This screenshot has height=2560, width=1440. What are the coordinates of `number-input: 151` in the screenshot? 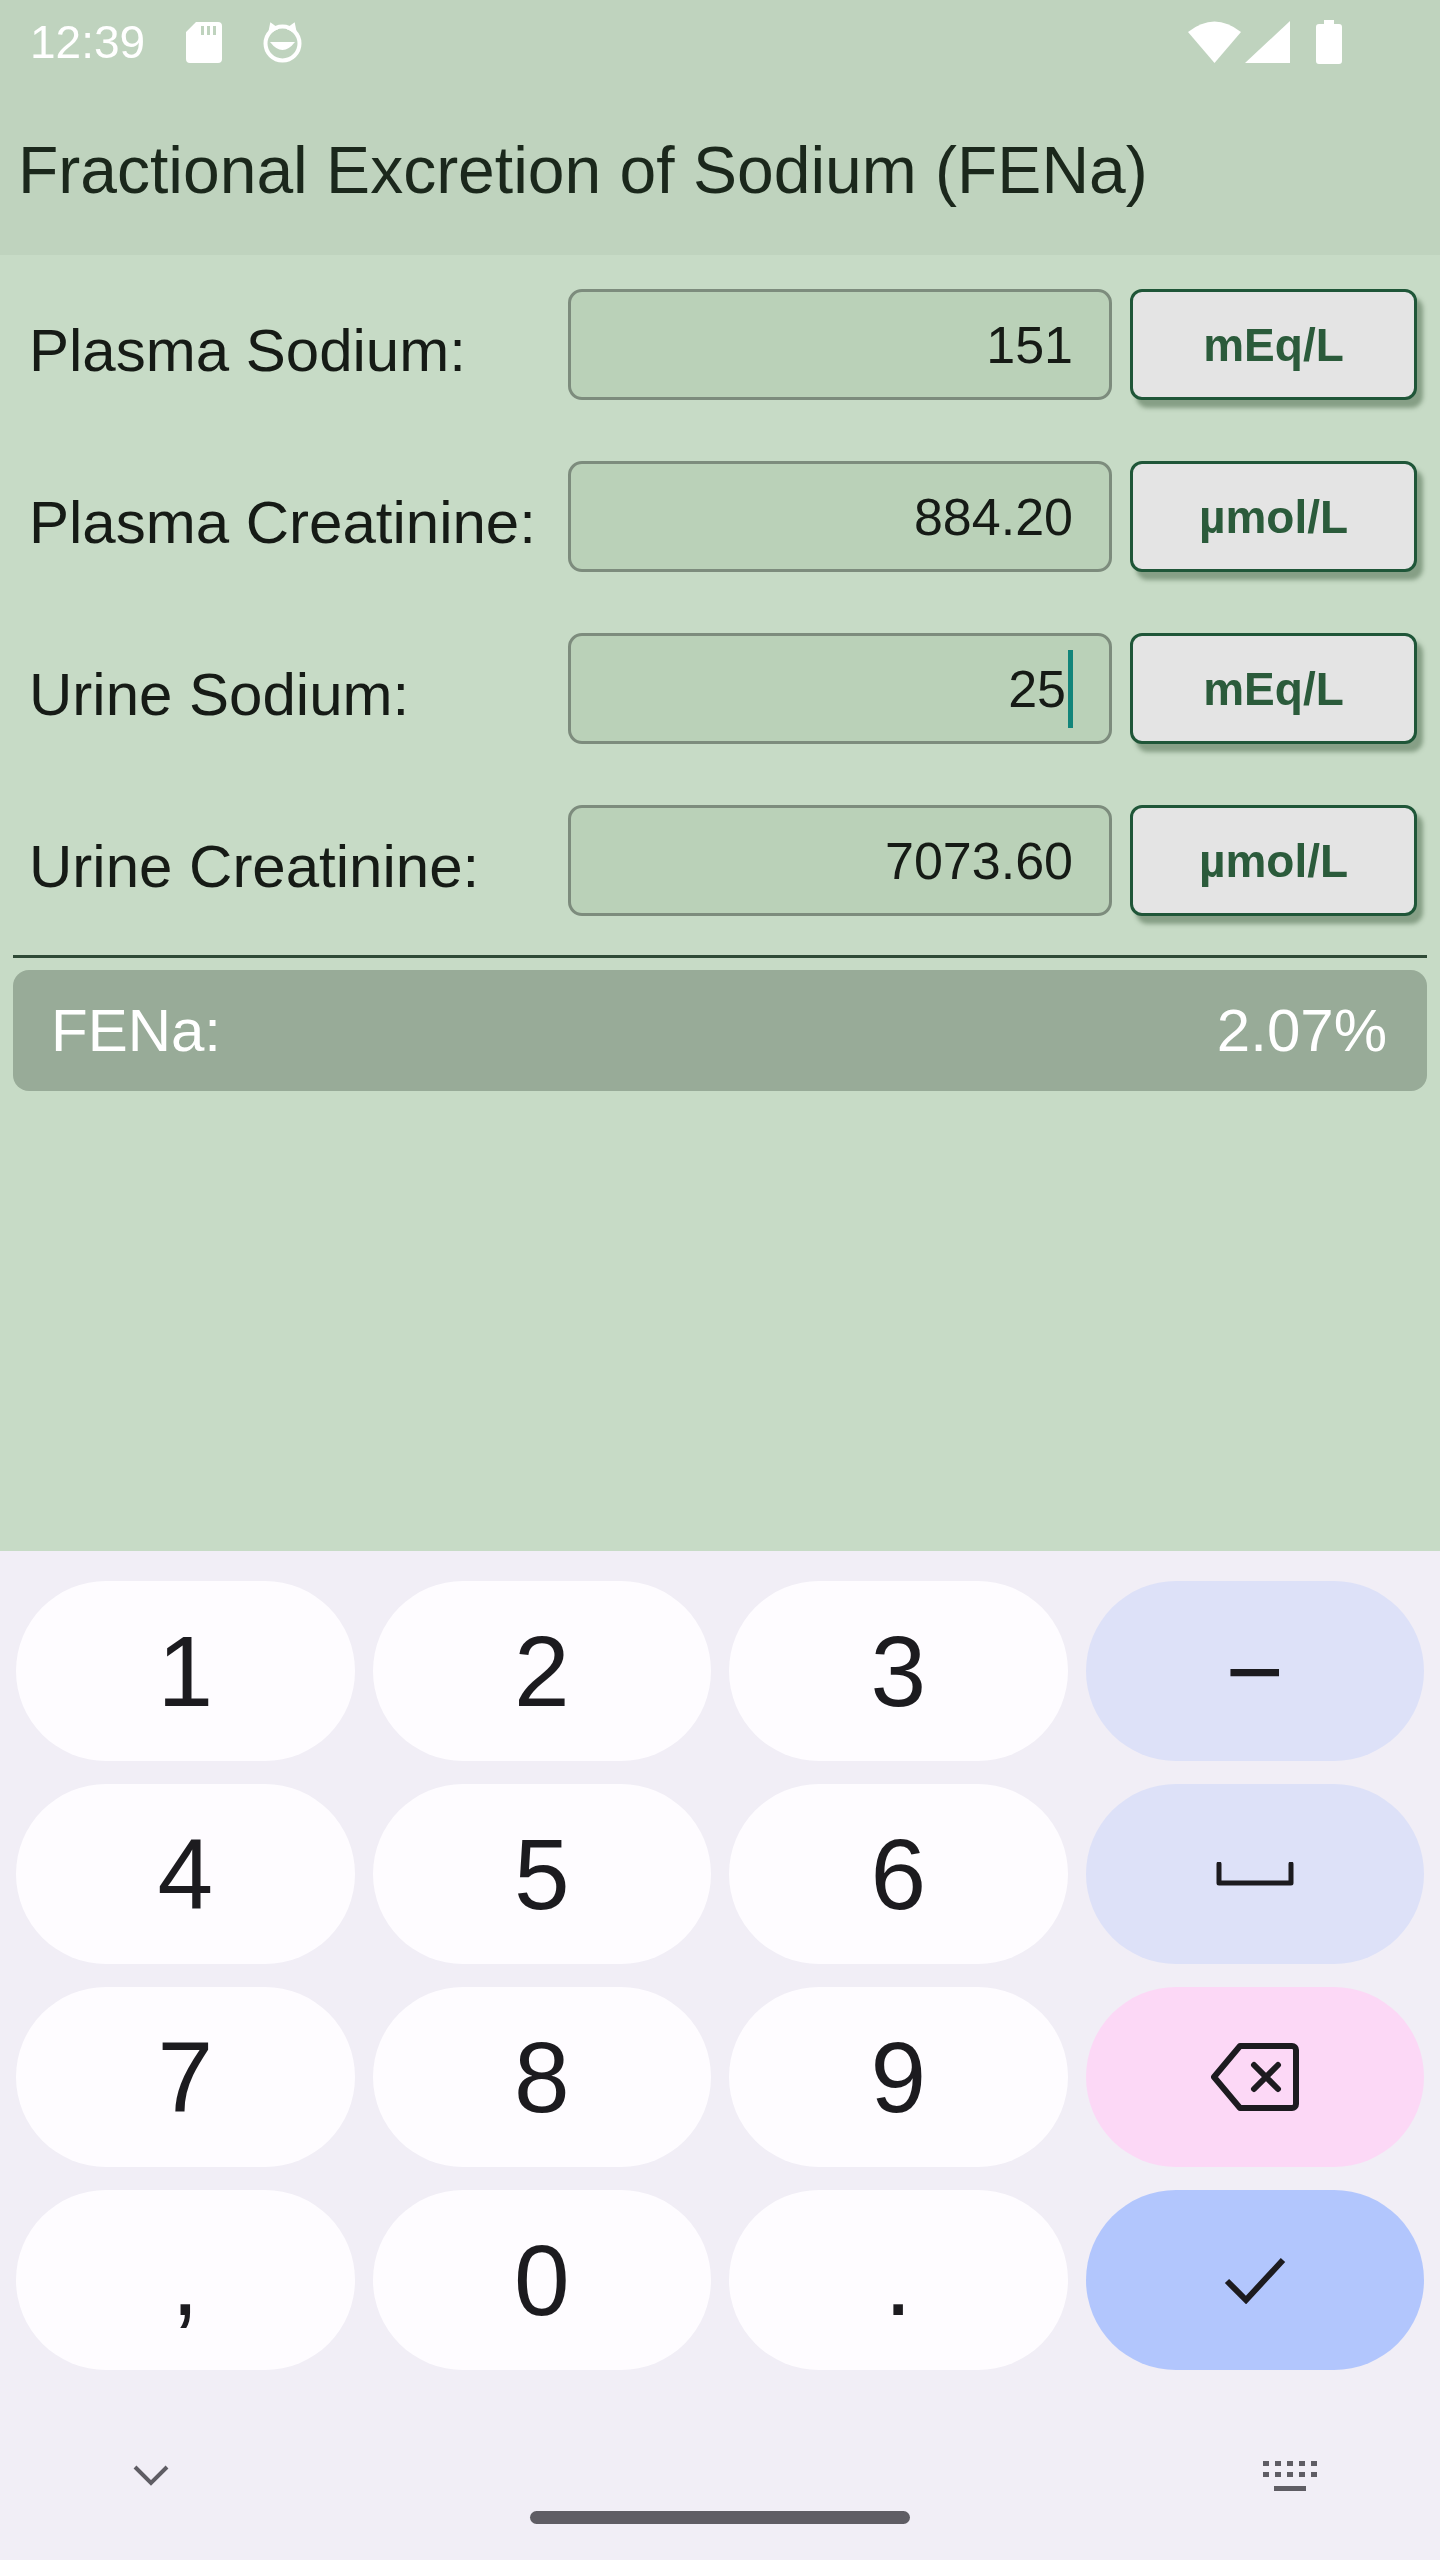 It's located at (840, 344).